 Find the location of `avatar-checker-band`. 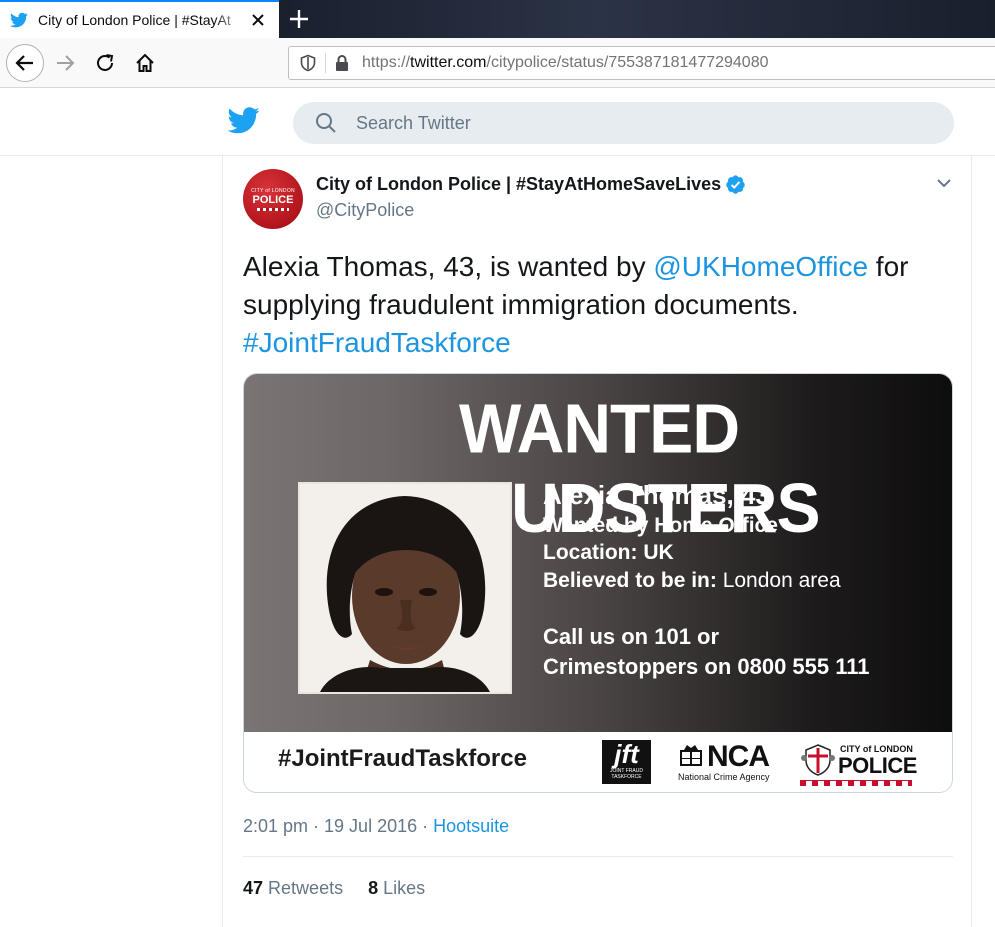

avatar-checker-band is located at coordinates (273, 209).